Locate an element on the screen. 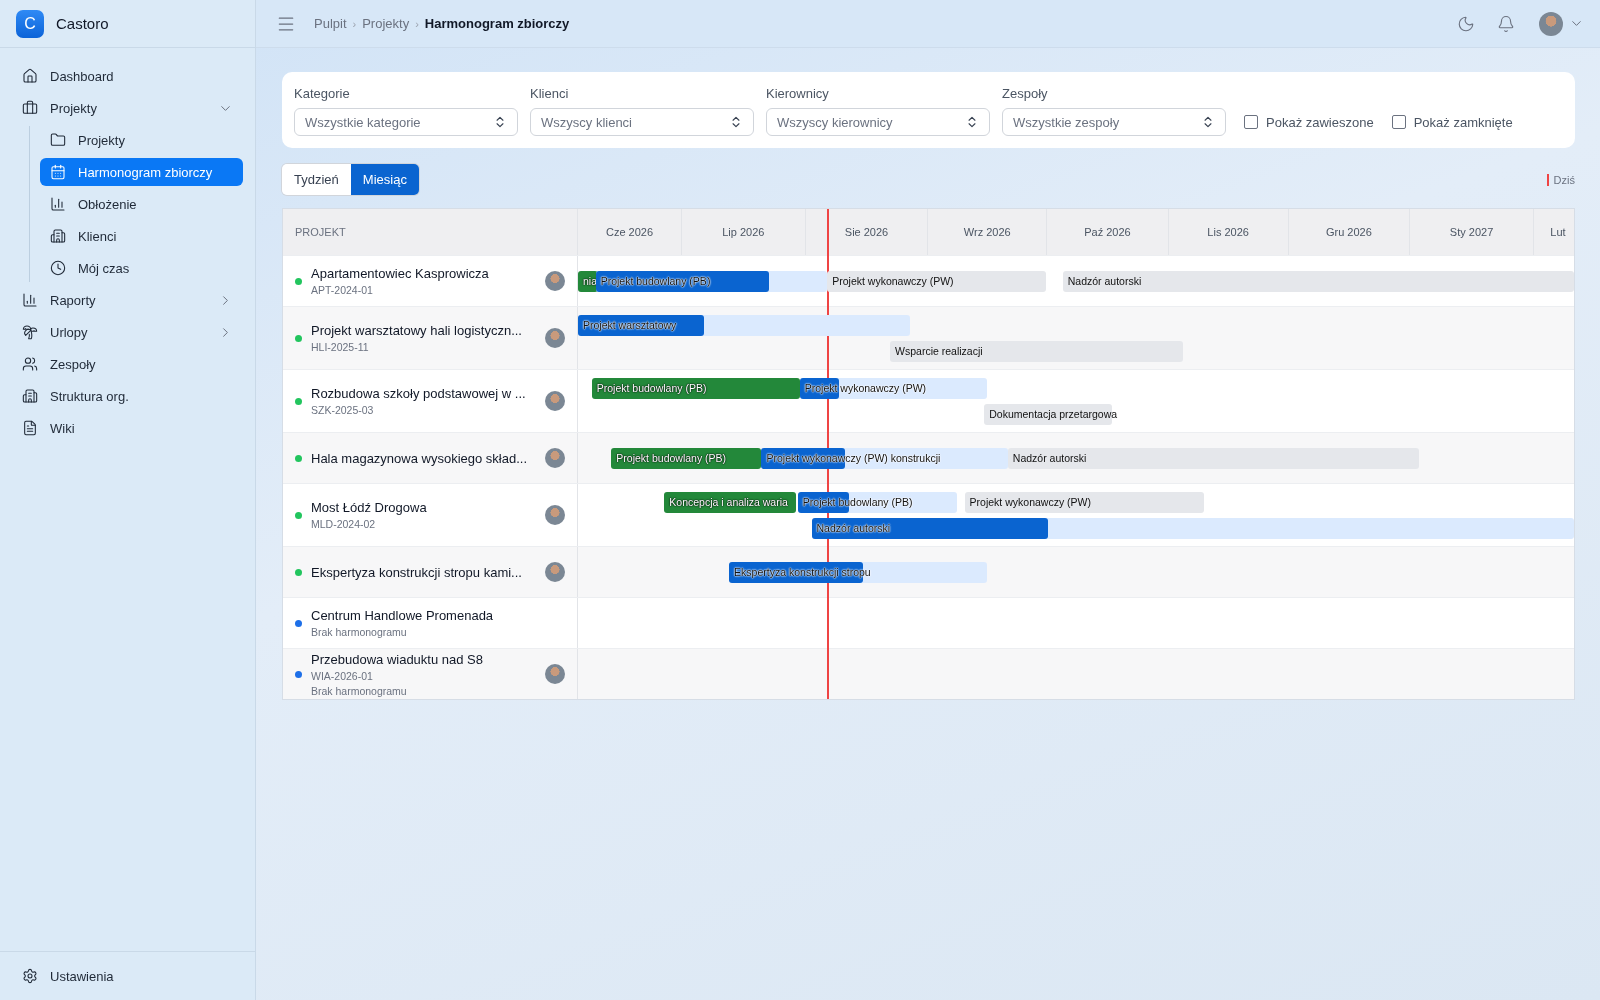 The image size is (1600, 1000). app-logo: C is located at coordinates (30, 23).